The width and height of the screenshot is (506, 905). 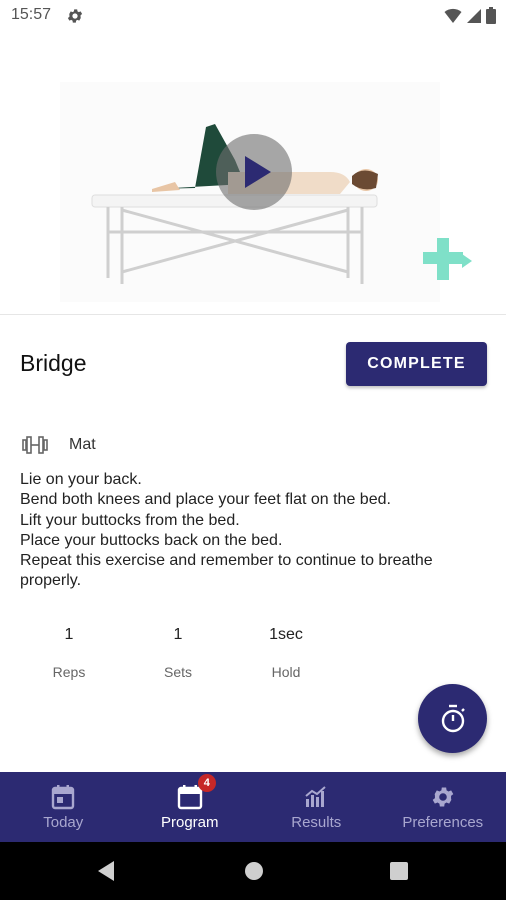 I want to click on nav-item-preferences: Preferences, so click(x=443, y=807).